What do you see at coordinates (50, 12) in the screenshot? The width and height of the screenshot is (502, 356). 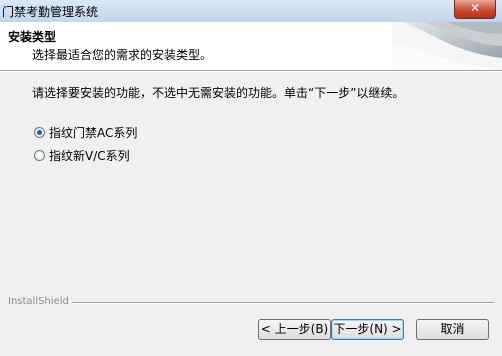 I see `window-title: 门禁考勤管理系统` at bounding box center [50, 12].